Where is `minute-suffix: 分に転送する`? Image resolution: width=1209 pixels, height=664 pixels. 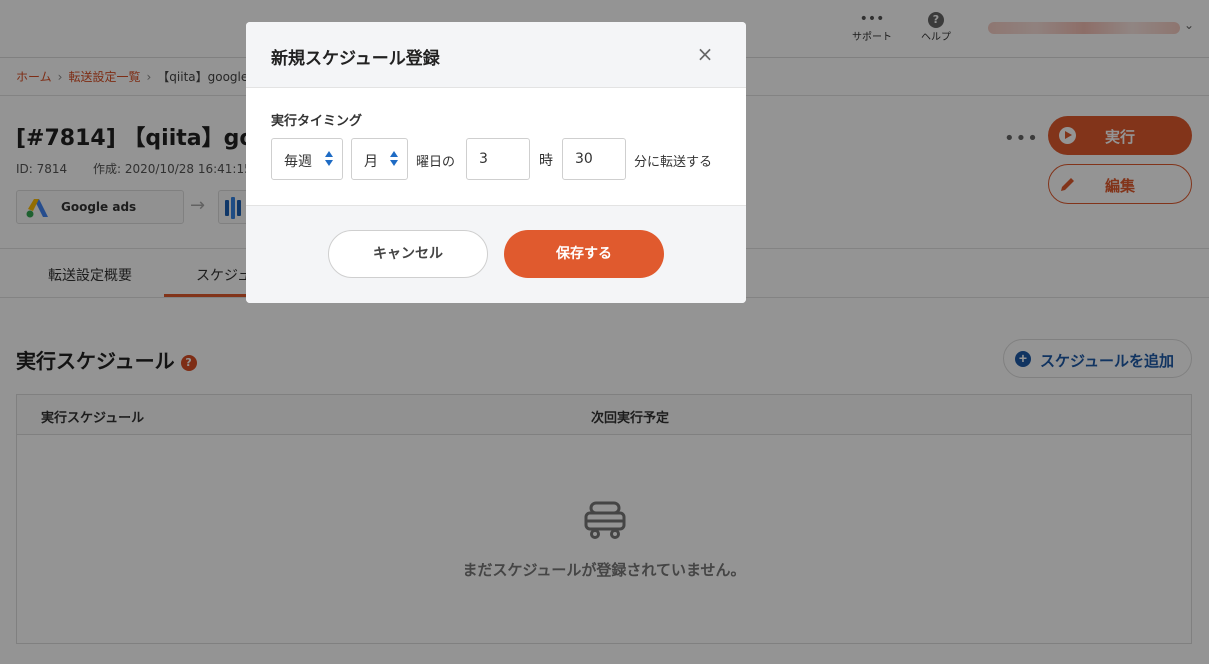 minute-suffix: 分に転送する is located at coordinates (673, 162).